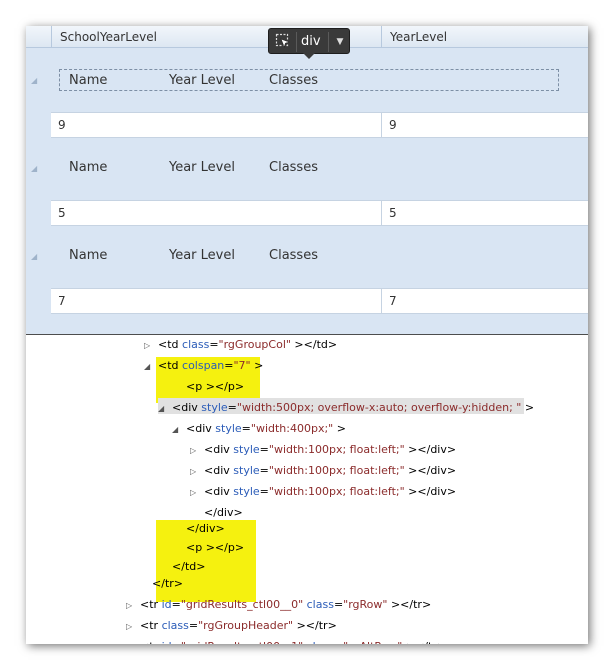 Image resolution: width=614 pixels, height=669 pixels. What do you see at coordinates (160, 584) in the screenshot?
I see `dom-tree-node: </tr>` at bounding box center [160, 584].